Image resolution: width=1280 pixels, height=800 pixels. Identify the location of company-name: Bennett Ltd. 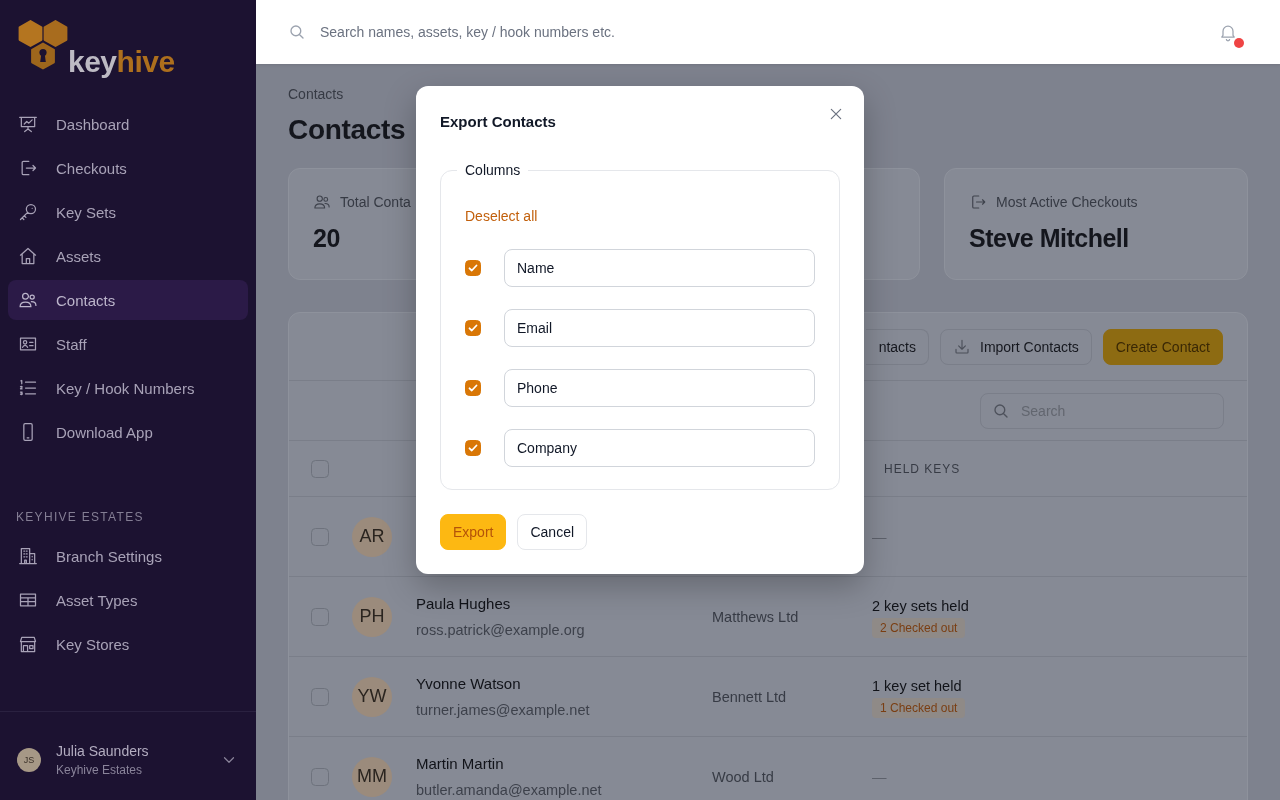
(749, 696).